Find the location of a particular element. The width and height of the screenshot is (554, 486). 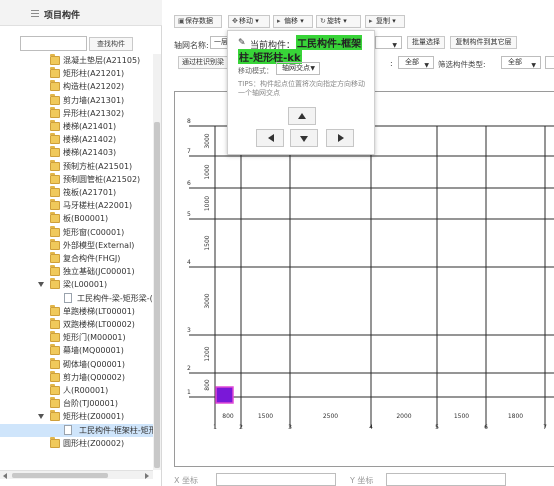

tree-item-label: 预制圆管桩(A21502) is located at coordinates (102, 179).